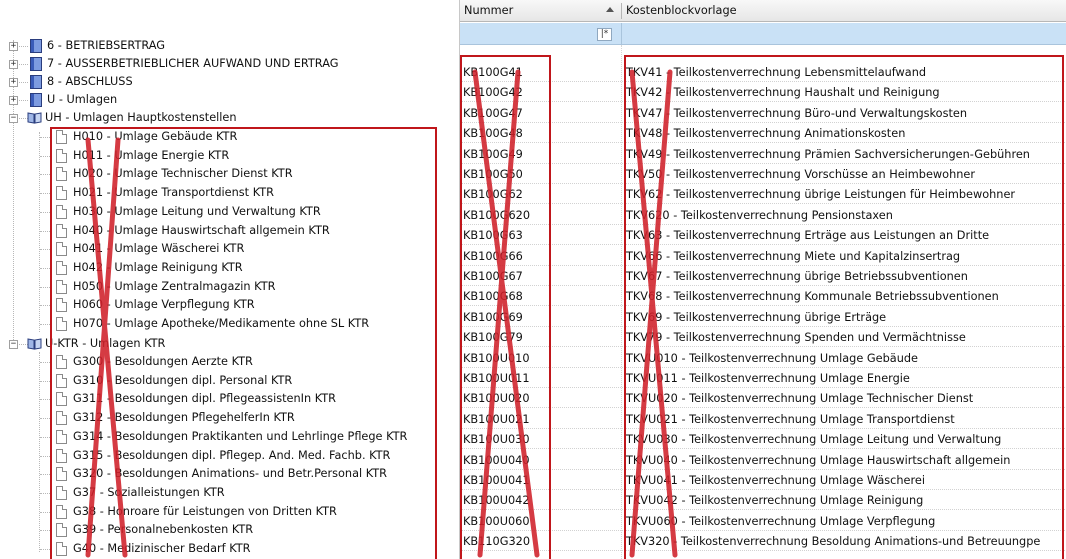 The height and width of the screenshot is (559, 1066). What do you see at coordinates (621, 34) in the screenshot?
I see `filter-divider` at bounding box center [621, 34].